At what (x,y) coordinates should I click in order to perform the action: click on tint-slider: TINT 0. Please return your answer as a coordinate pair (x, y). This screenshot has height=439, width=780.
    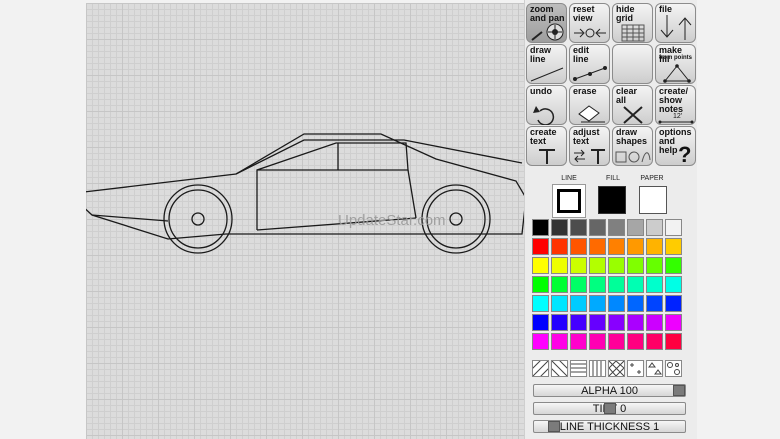
    Looking at the image, I should click on (609, 408).